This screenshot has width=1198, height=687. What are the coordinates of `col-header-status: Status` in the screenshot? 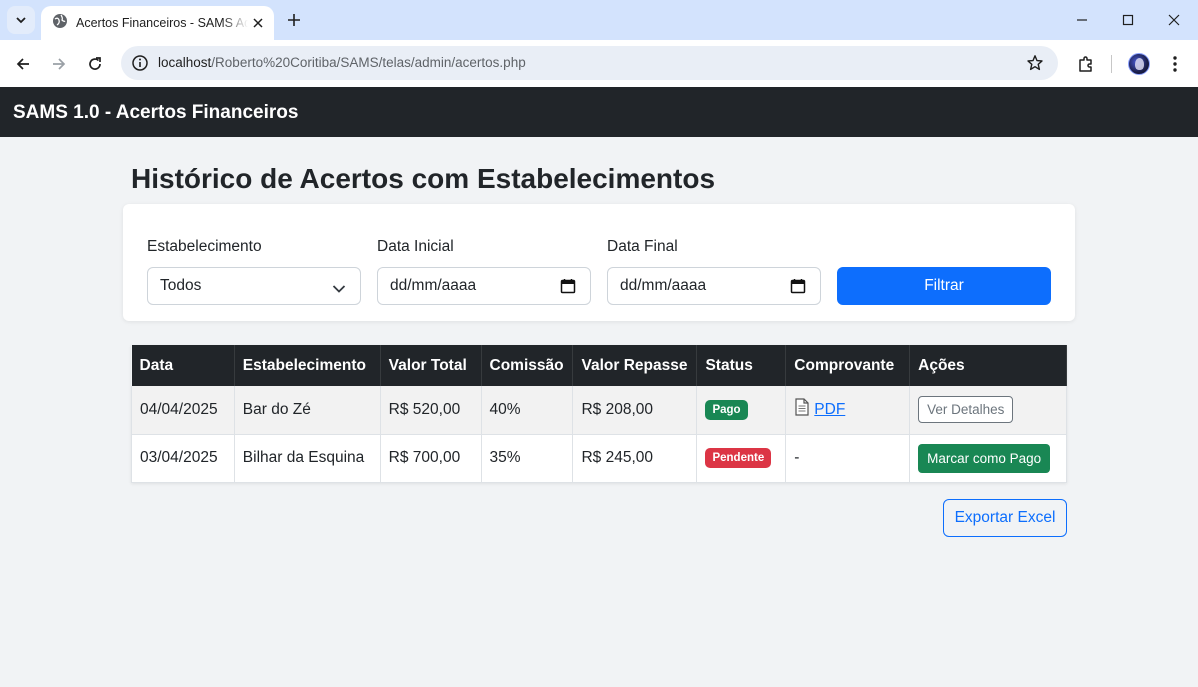 It's located at (741, 365).